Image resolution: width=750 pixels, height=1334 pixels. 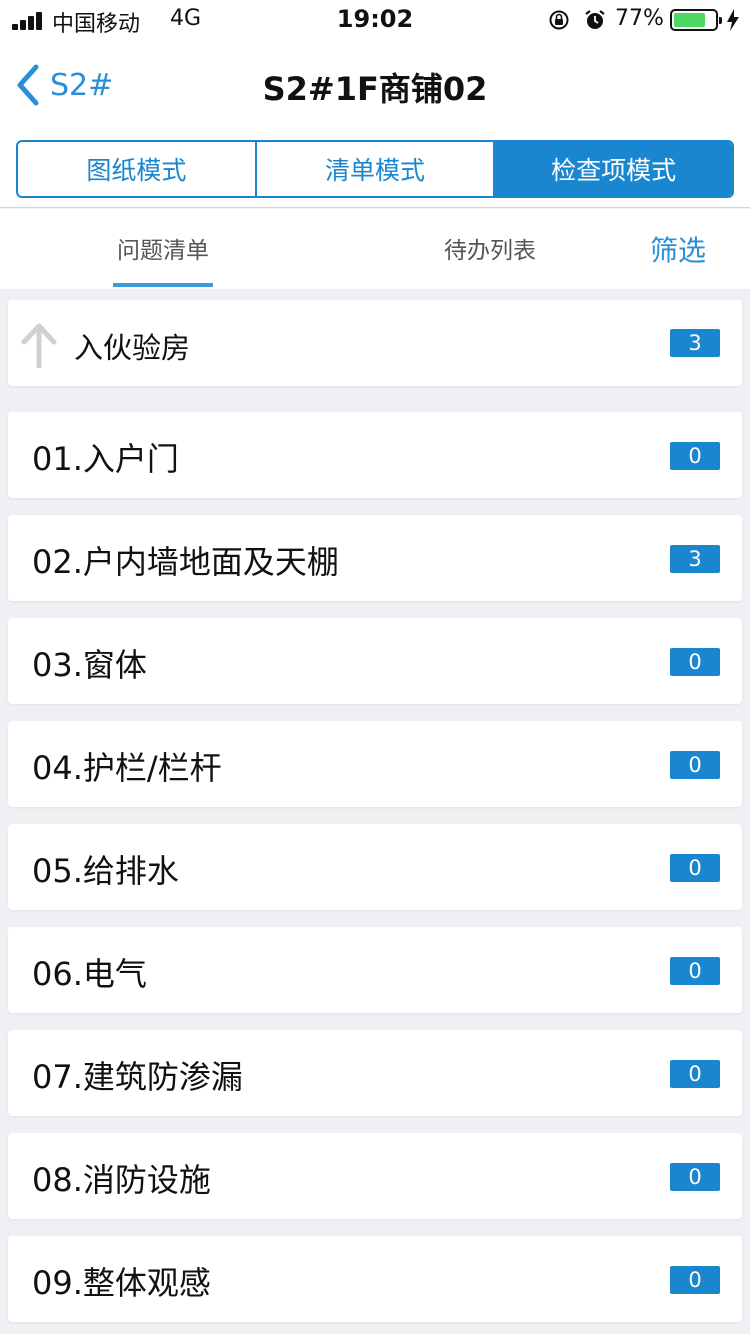 I want to click on mode-switcher-container: 图纸模式 清单模式 检查项模式, so click(x=375, y=169).